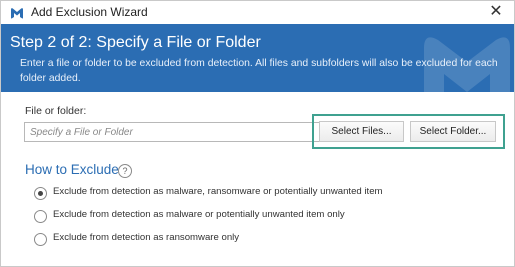 The height and width of the screenshot is (267, 515). Describe the element at coordinates (496, 12) in the screenshot. I see `close-icon: ✕` at that location.